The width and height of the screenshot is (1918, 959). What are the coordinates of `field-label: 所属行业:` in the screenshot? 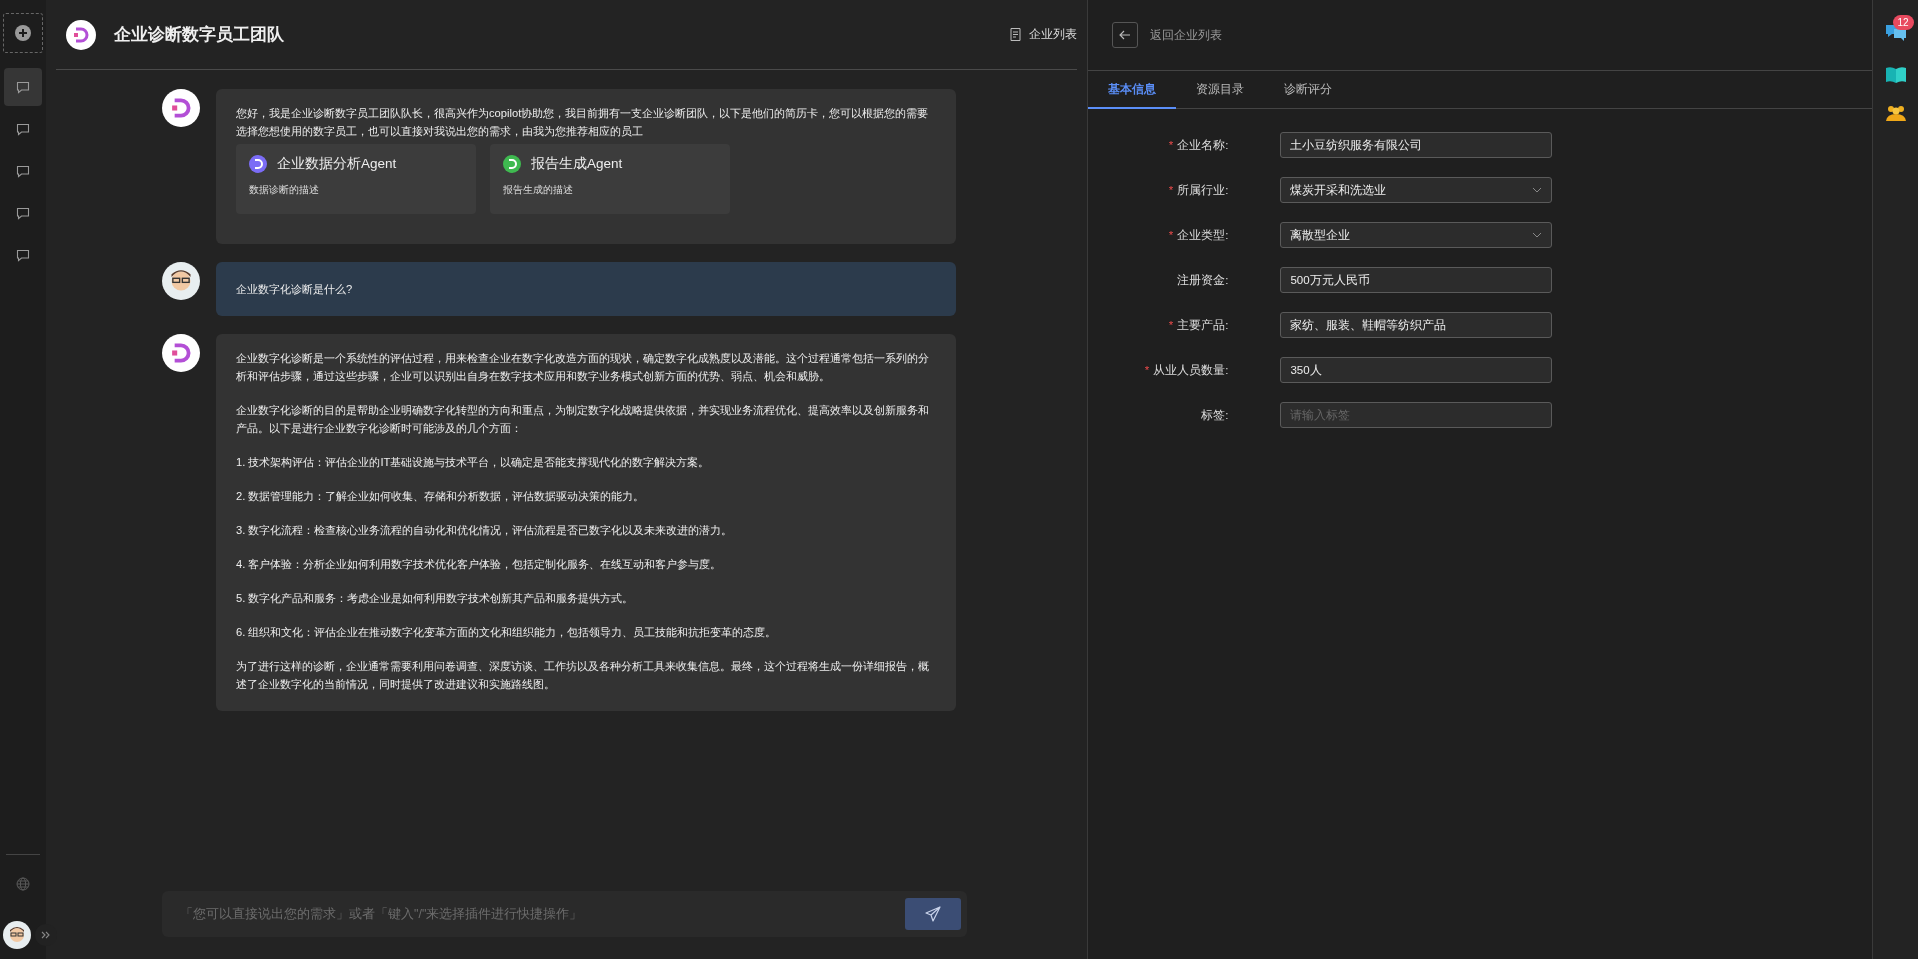 It's located at (1203, 190).